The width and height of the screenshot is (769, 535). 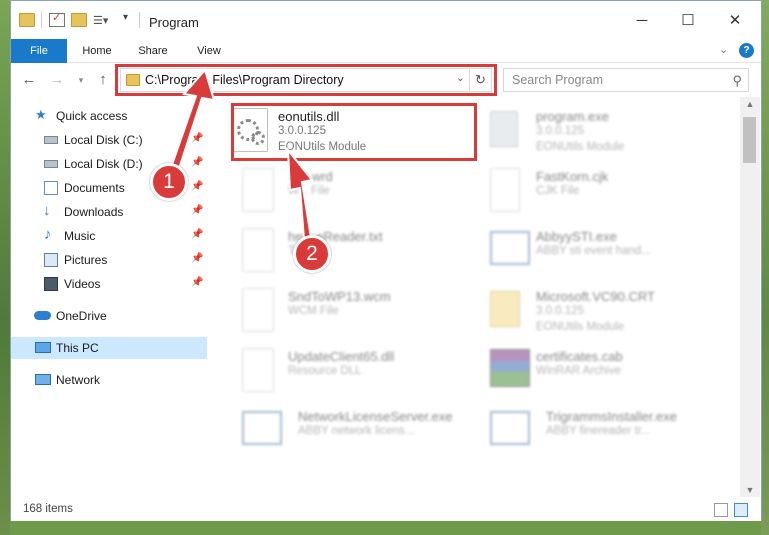 I want to click on arrow-to-address-bar, so click(x=191, y=123).